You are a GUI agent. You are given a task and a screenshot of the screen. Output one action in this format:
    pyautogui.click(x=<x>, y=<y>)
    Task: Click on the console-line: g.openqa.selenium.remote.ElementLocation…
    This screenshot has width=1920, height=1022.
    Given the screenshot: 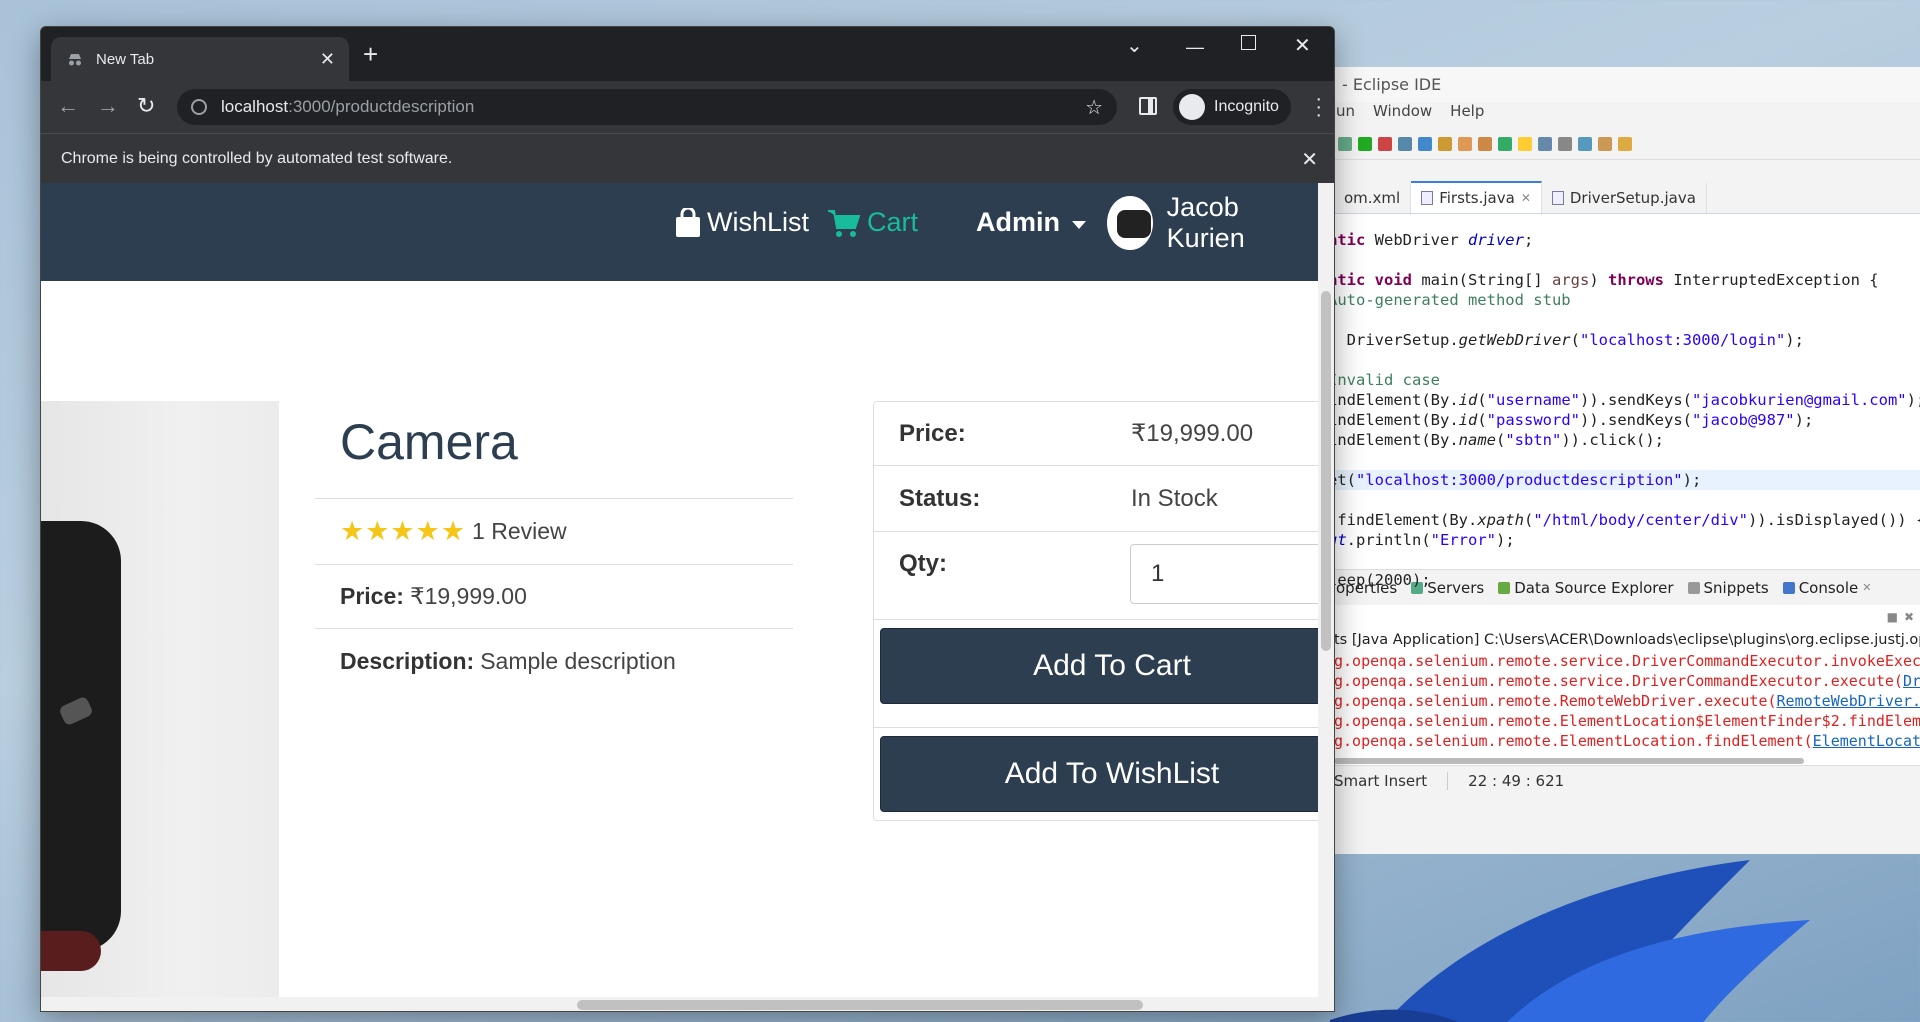 What is the action you would take?
    pyautogui.click(x=1627, y=741)
    